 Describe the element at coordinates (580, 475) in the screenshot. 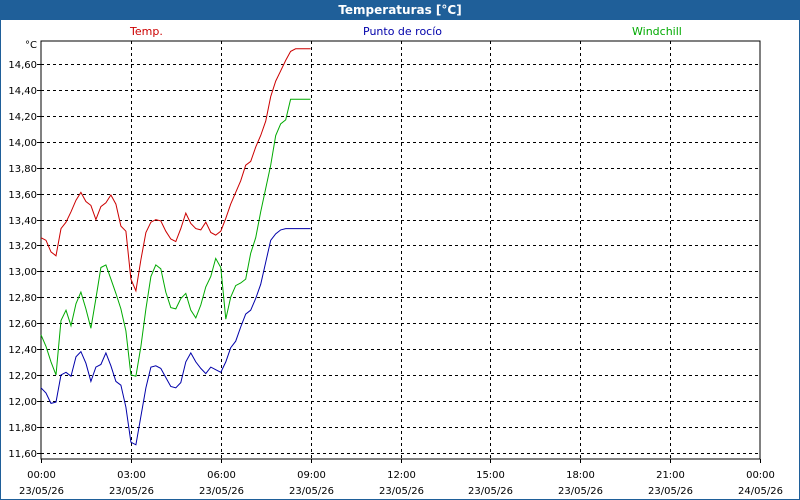

I see `x-tick-time: 18:00` at that location.